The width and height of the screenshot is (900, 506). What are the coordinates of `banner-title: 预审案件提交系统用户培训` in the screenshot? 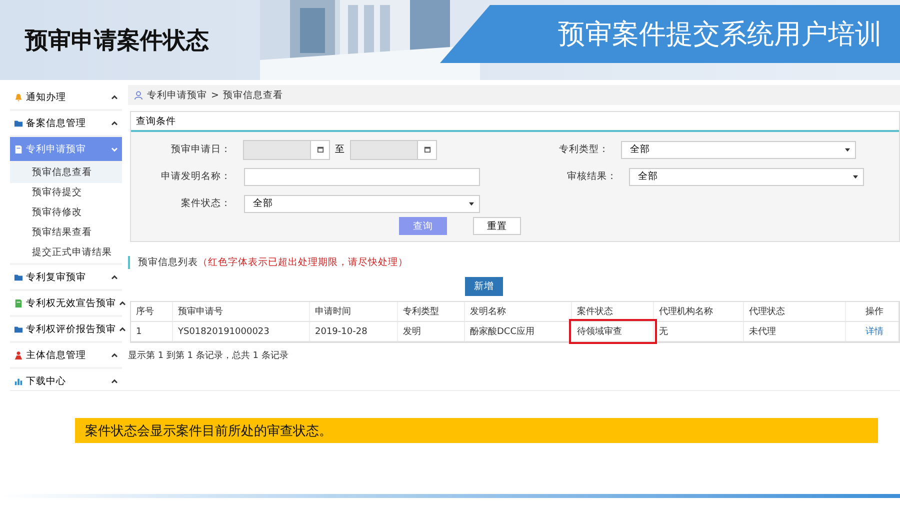 It's located at (720, 35).